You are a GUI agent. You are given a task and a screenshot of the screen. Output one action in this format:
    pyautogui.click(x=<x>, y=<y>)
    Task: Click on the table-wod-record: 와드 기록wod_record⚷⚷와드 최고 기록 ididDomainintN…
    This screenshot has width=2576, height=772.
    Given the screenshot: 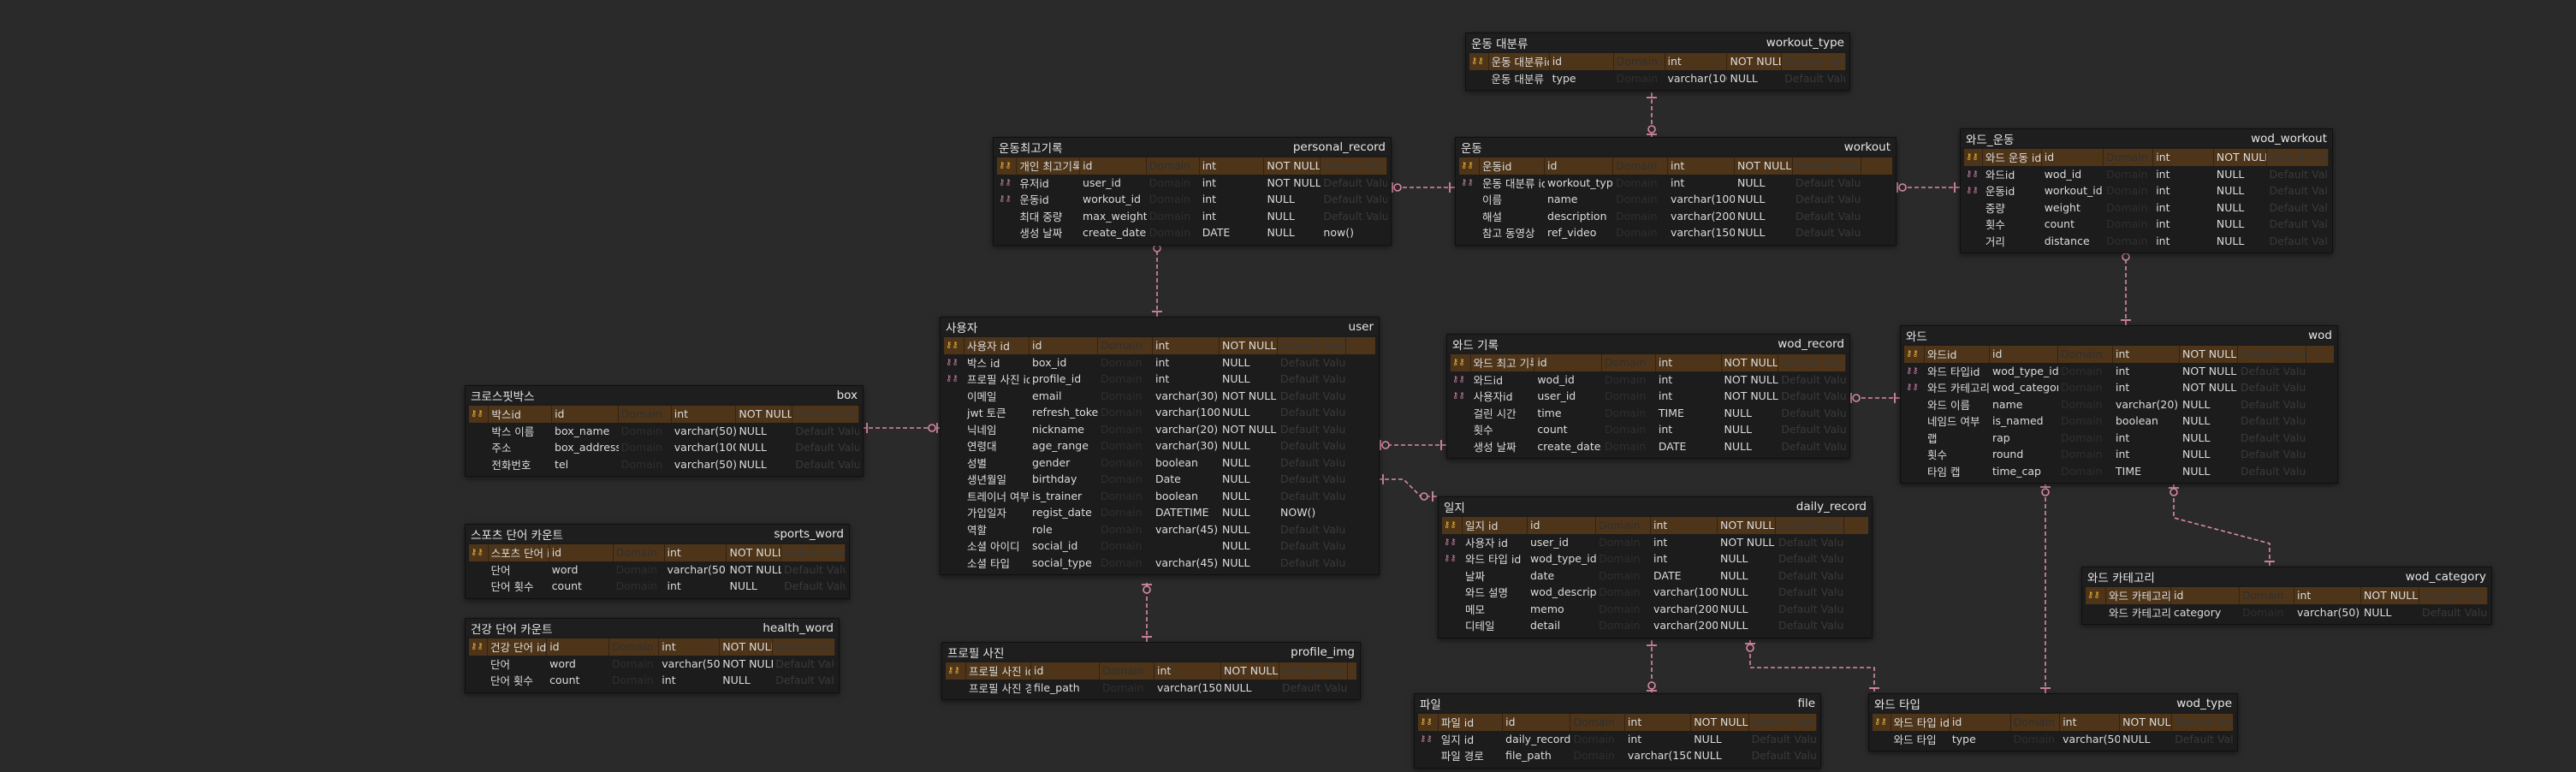 What is the action you would take?
    pyautogui.click(x=1648, y=396)
    